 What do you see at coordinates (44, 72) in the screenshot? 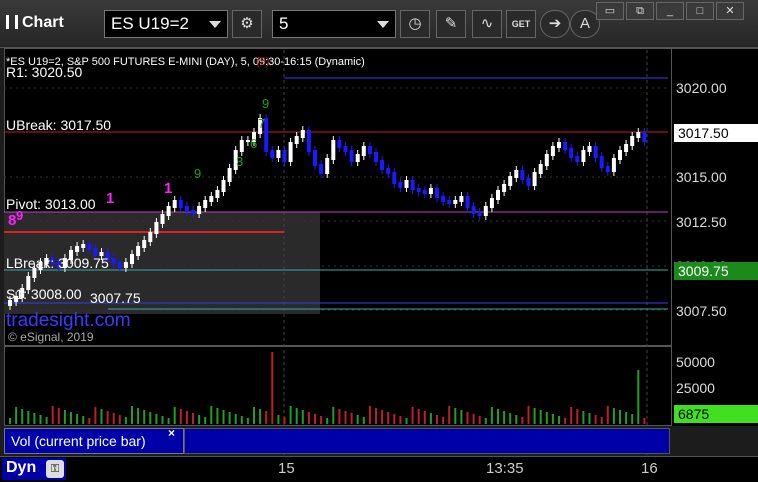
I see `r1-label: R1: 3020.50` at bounding box center [44, 72].